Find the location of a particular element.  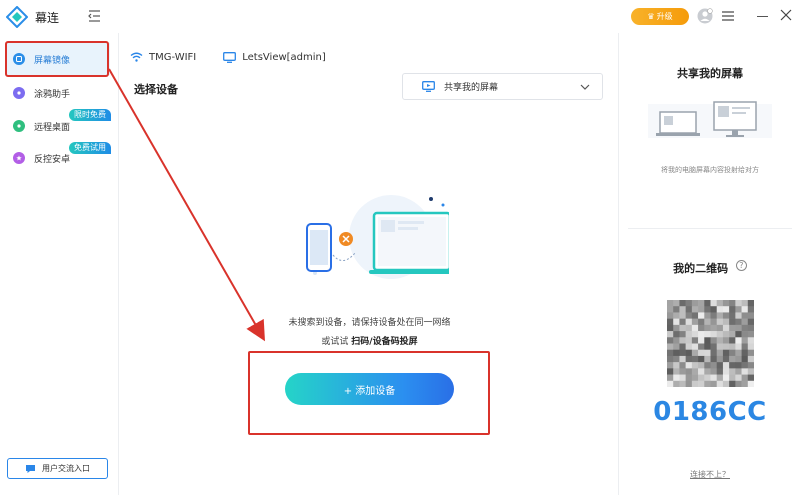

divider is located at coordinates (710, 228).